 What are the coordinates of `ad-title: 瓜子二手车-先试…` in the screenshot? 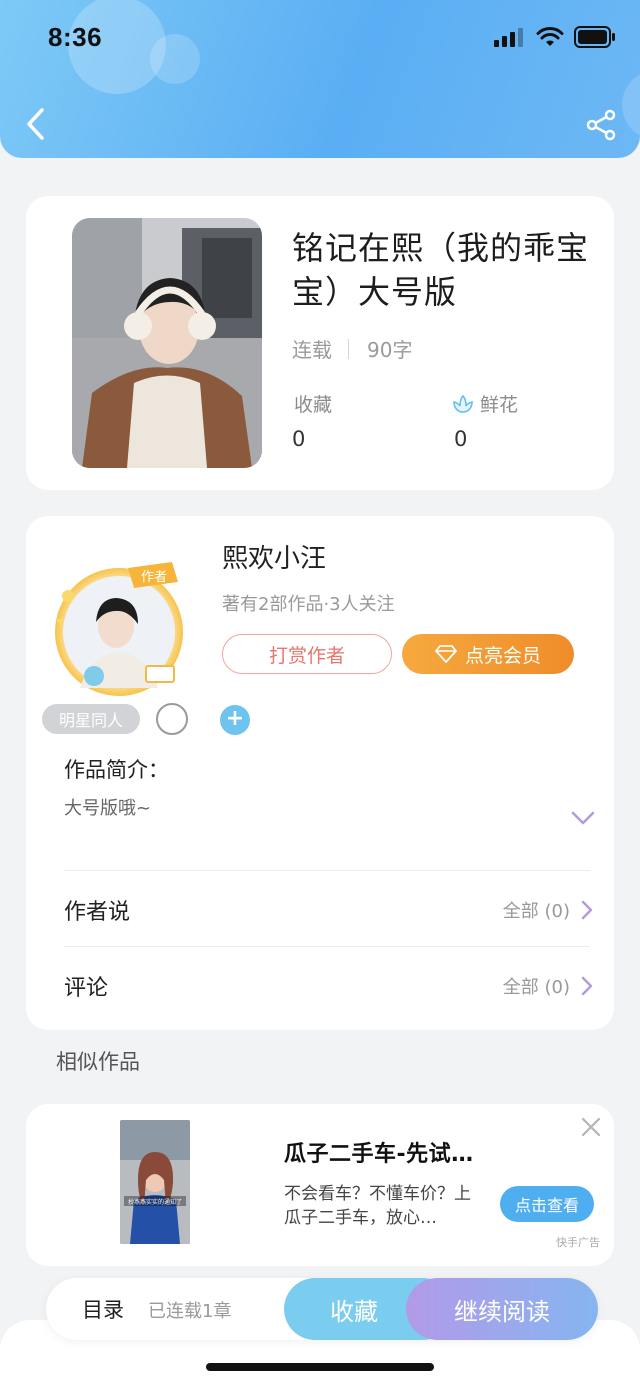 It's located at (379, 1152).